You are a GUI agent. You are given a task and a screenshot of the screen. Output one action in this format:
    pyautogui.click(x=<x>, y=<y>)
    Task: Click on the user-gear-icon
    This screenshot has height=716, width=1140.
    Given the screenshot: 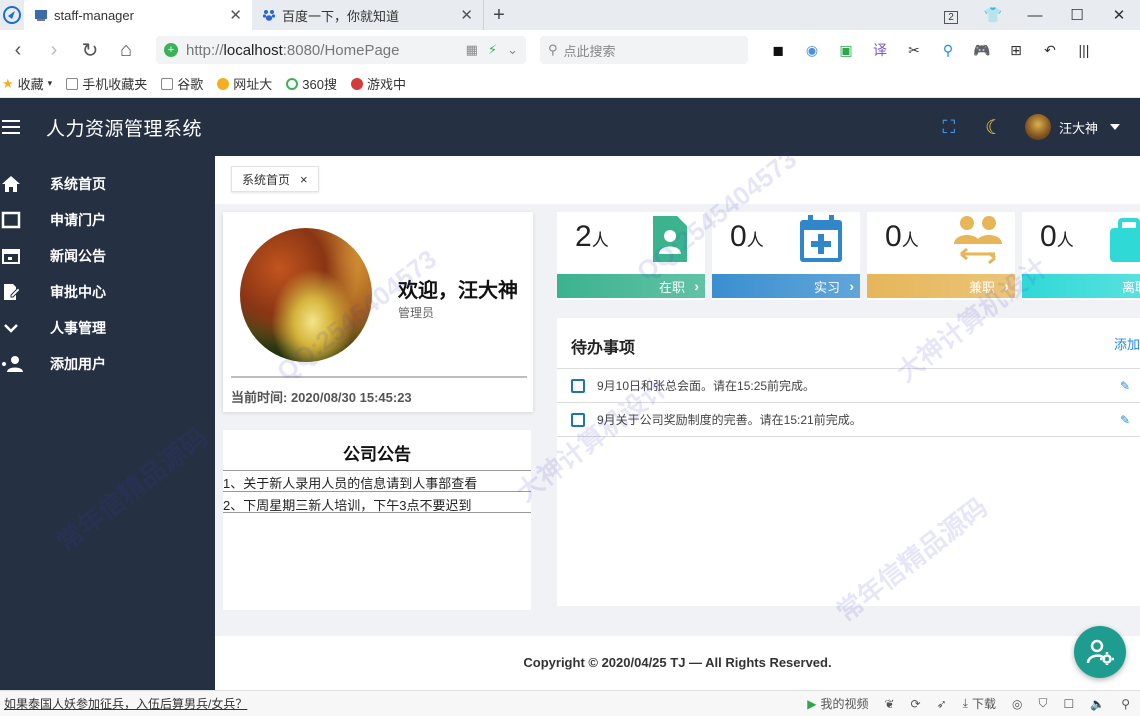 What is the action you would take?
    pyautogui.click(x=1100, y=652)
    